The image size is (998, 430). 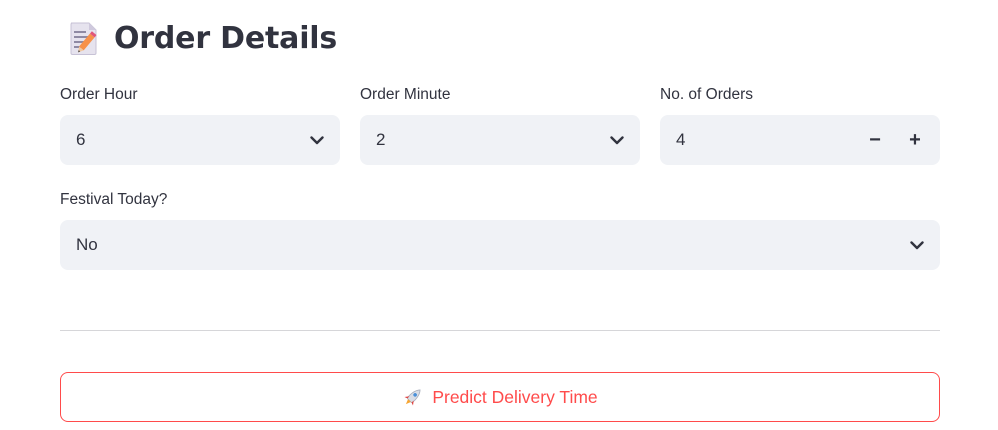 I want to click on memo-icon, so click(x=83, y=38).